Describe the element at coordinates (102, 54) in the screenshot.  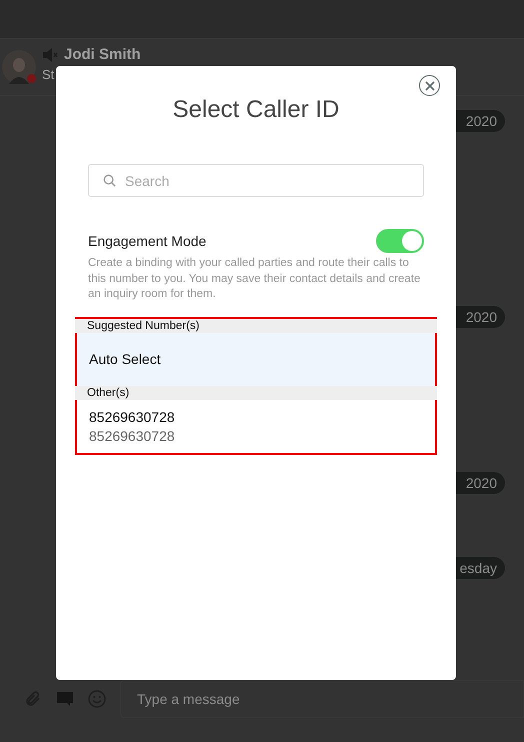
I see `contact-name: Jodi Smith` at that location.